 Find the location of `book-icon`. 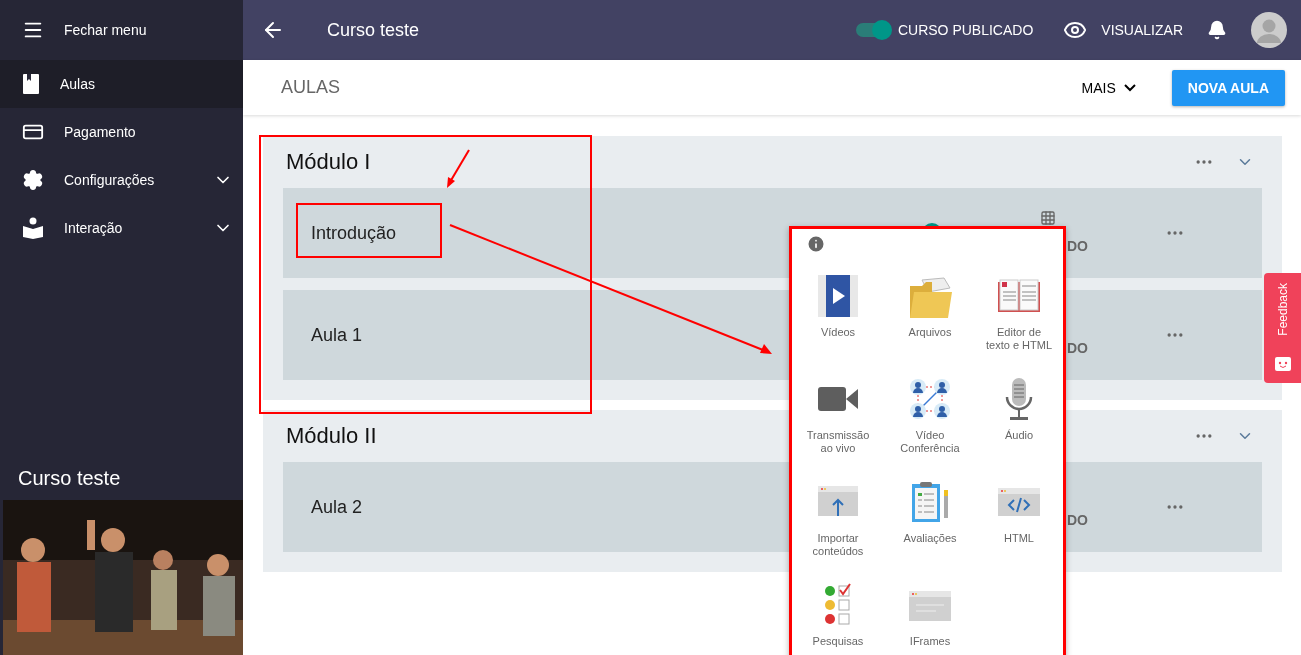

book-icon is located at coordinates (31, 84).